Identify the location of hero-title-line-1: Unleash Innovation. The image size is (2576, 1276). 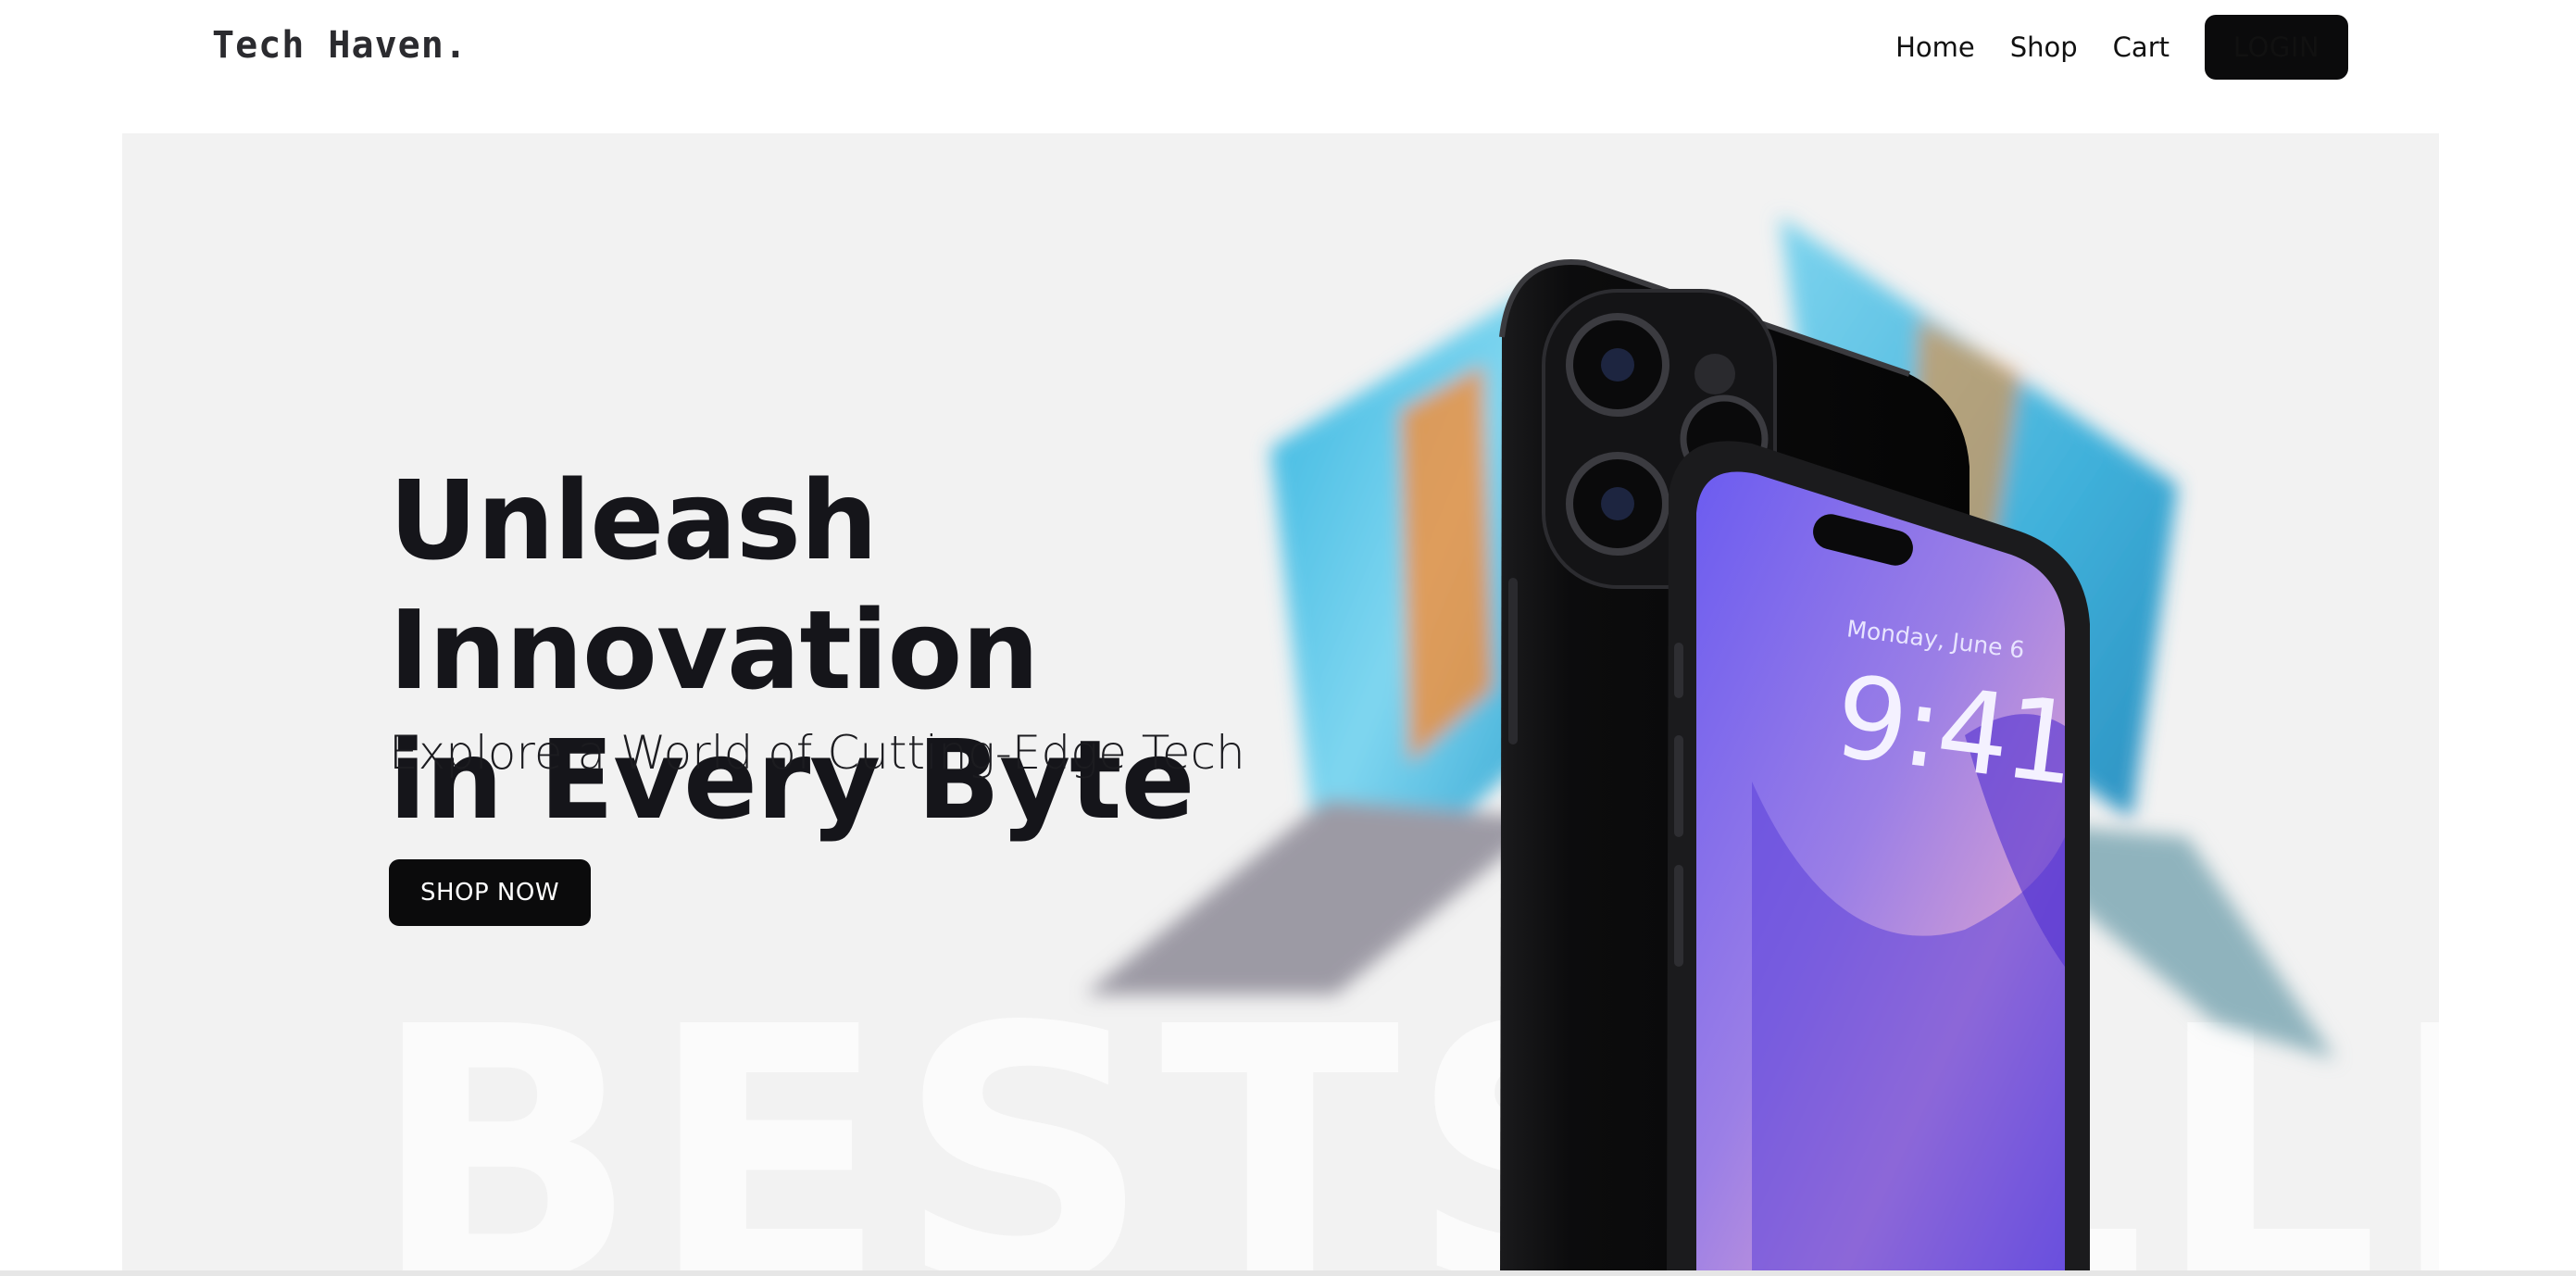
(714, 585).